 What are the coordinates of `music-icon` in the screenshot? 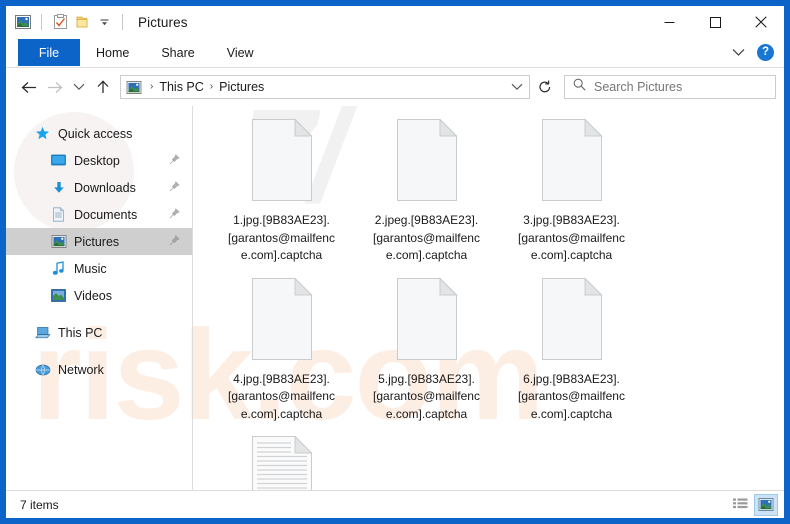 It's located at (58, 268).